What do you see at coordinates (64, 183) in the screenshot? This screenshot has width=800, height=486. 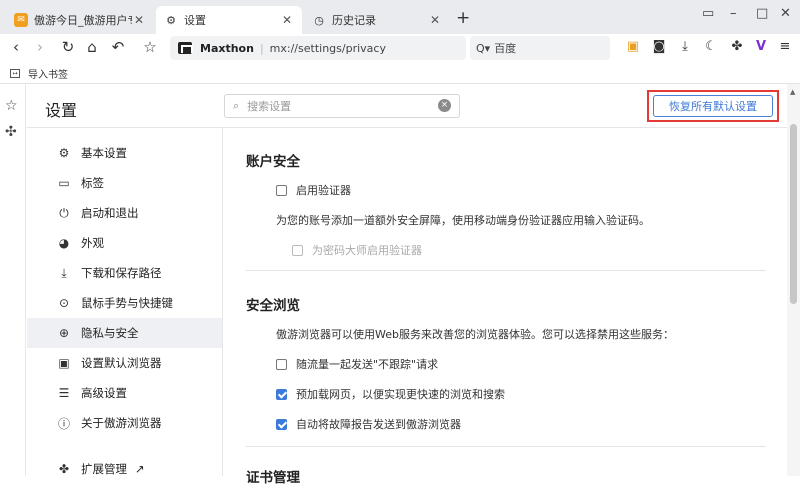 I see `tab-icon: ▭` at bounding box center [64, 183].